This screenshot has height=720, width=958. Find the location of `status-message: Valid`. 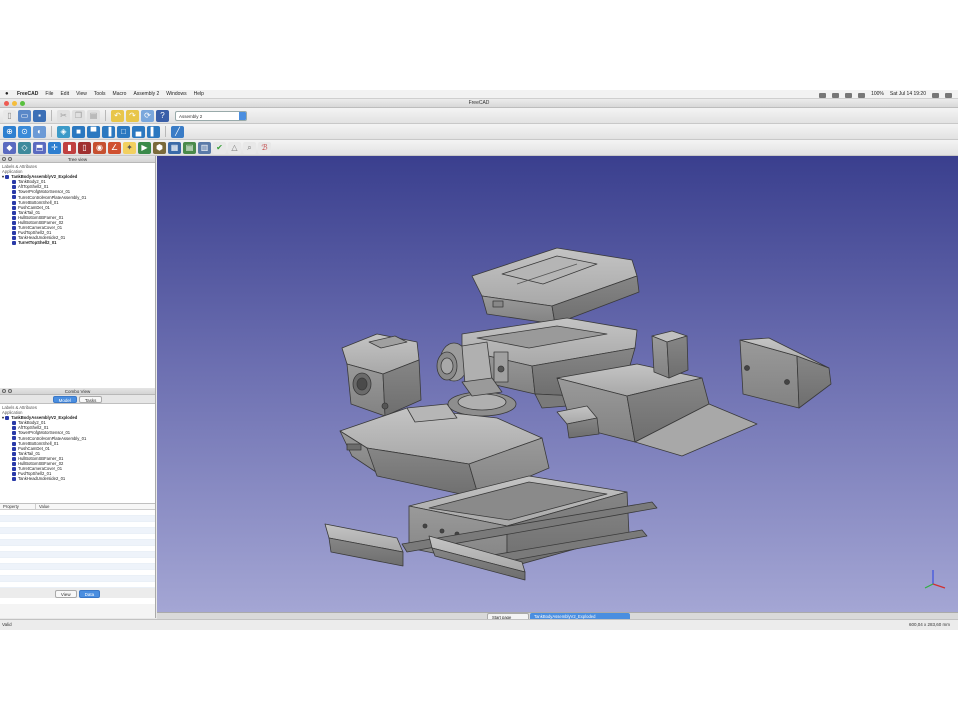

status-message: Valid is located at coordinates (7, 624).